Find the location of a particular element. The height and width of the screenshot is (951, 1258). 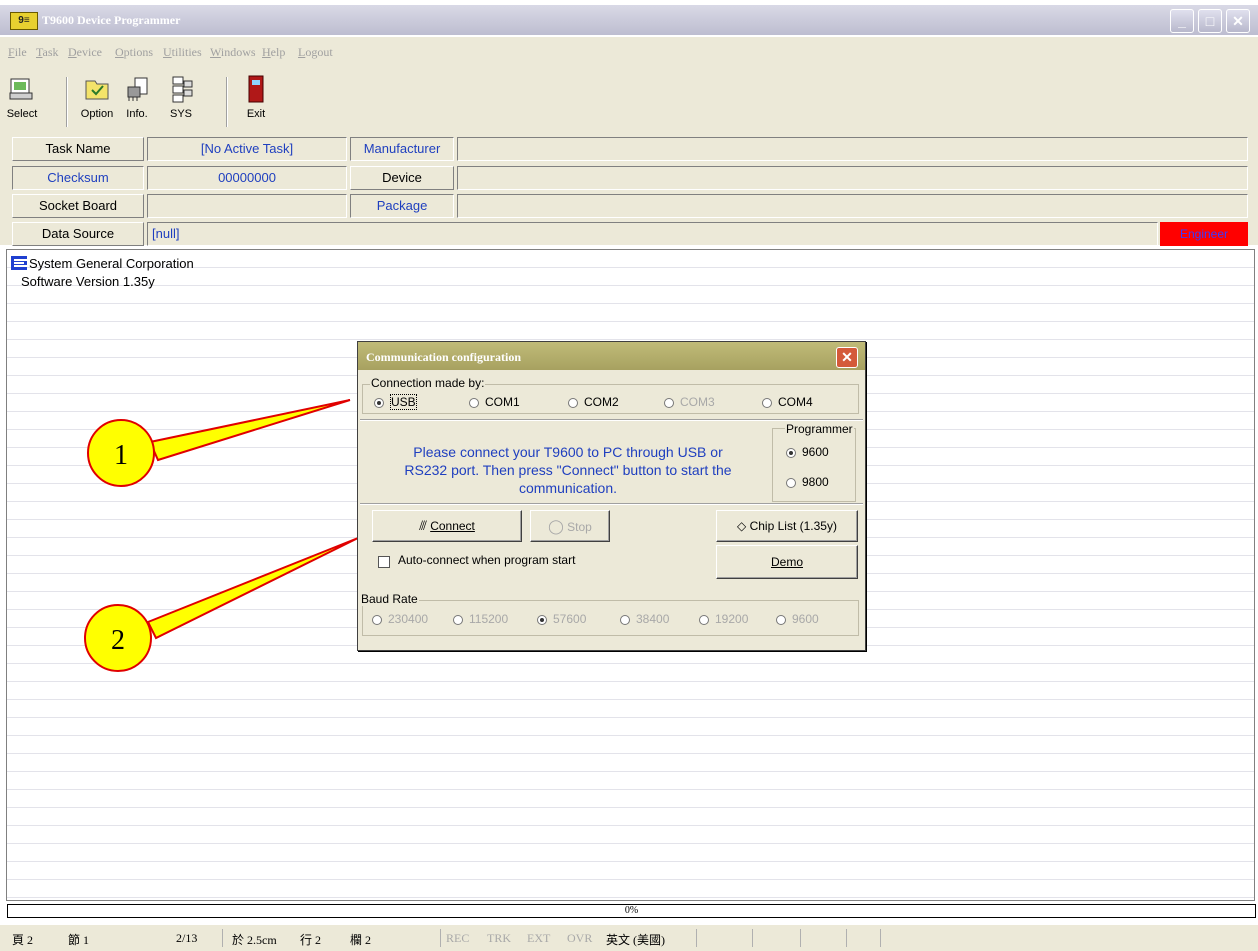

status-ext: EXT is located at coordinates (538, 938).